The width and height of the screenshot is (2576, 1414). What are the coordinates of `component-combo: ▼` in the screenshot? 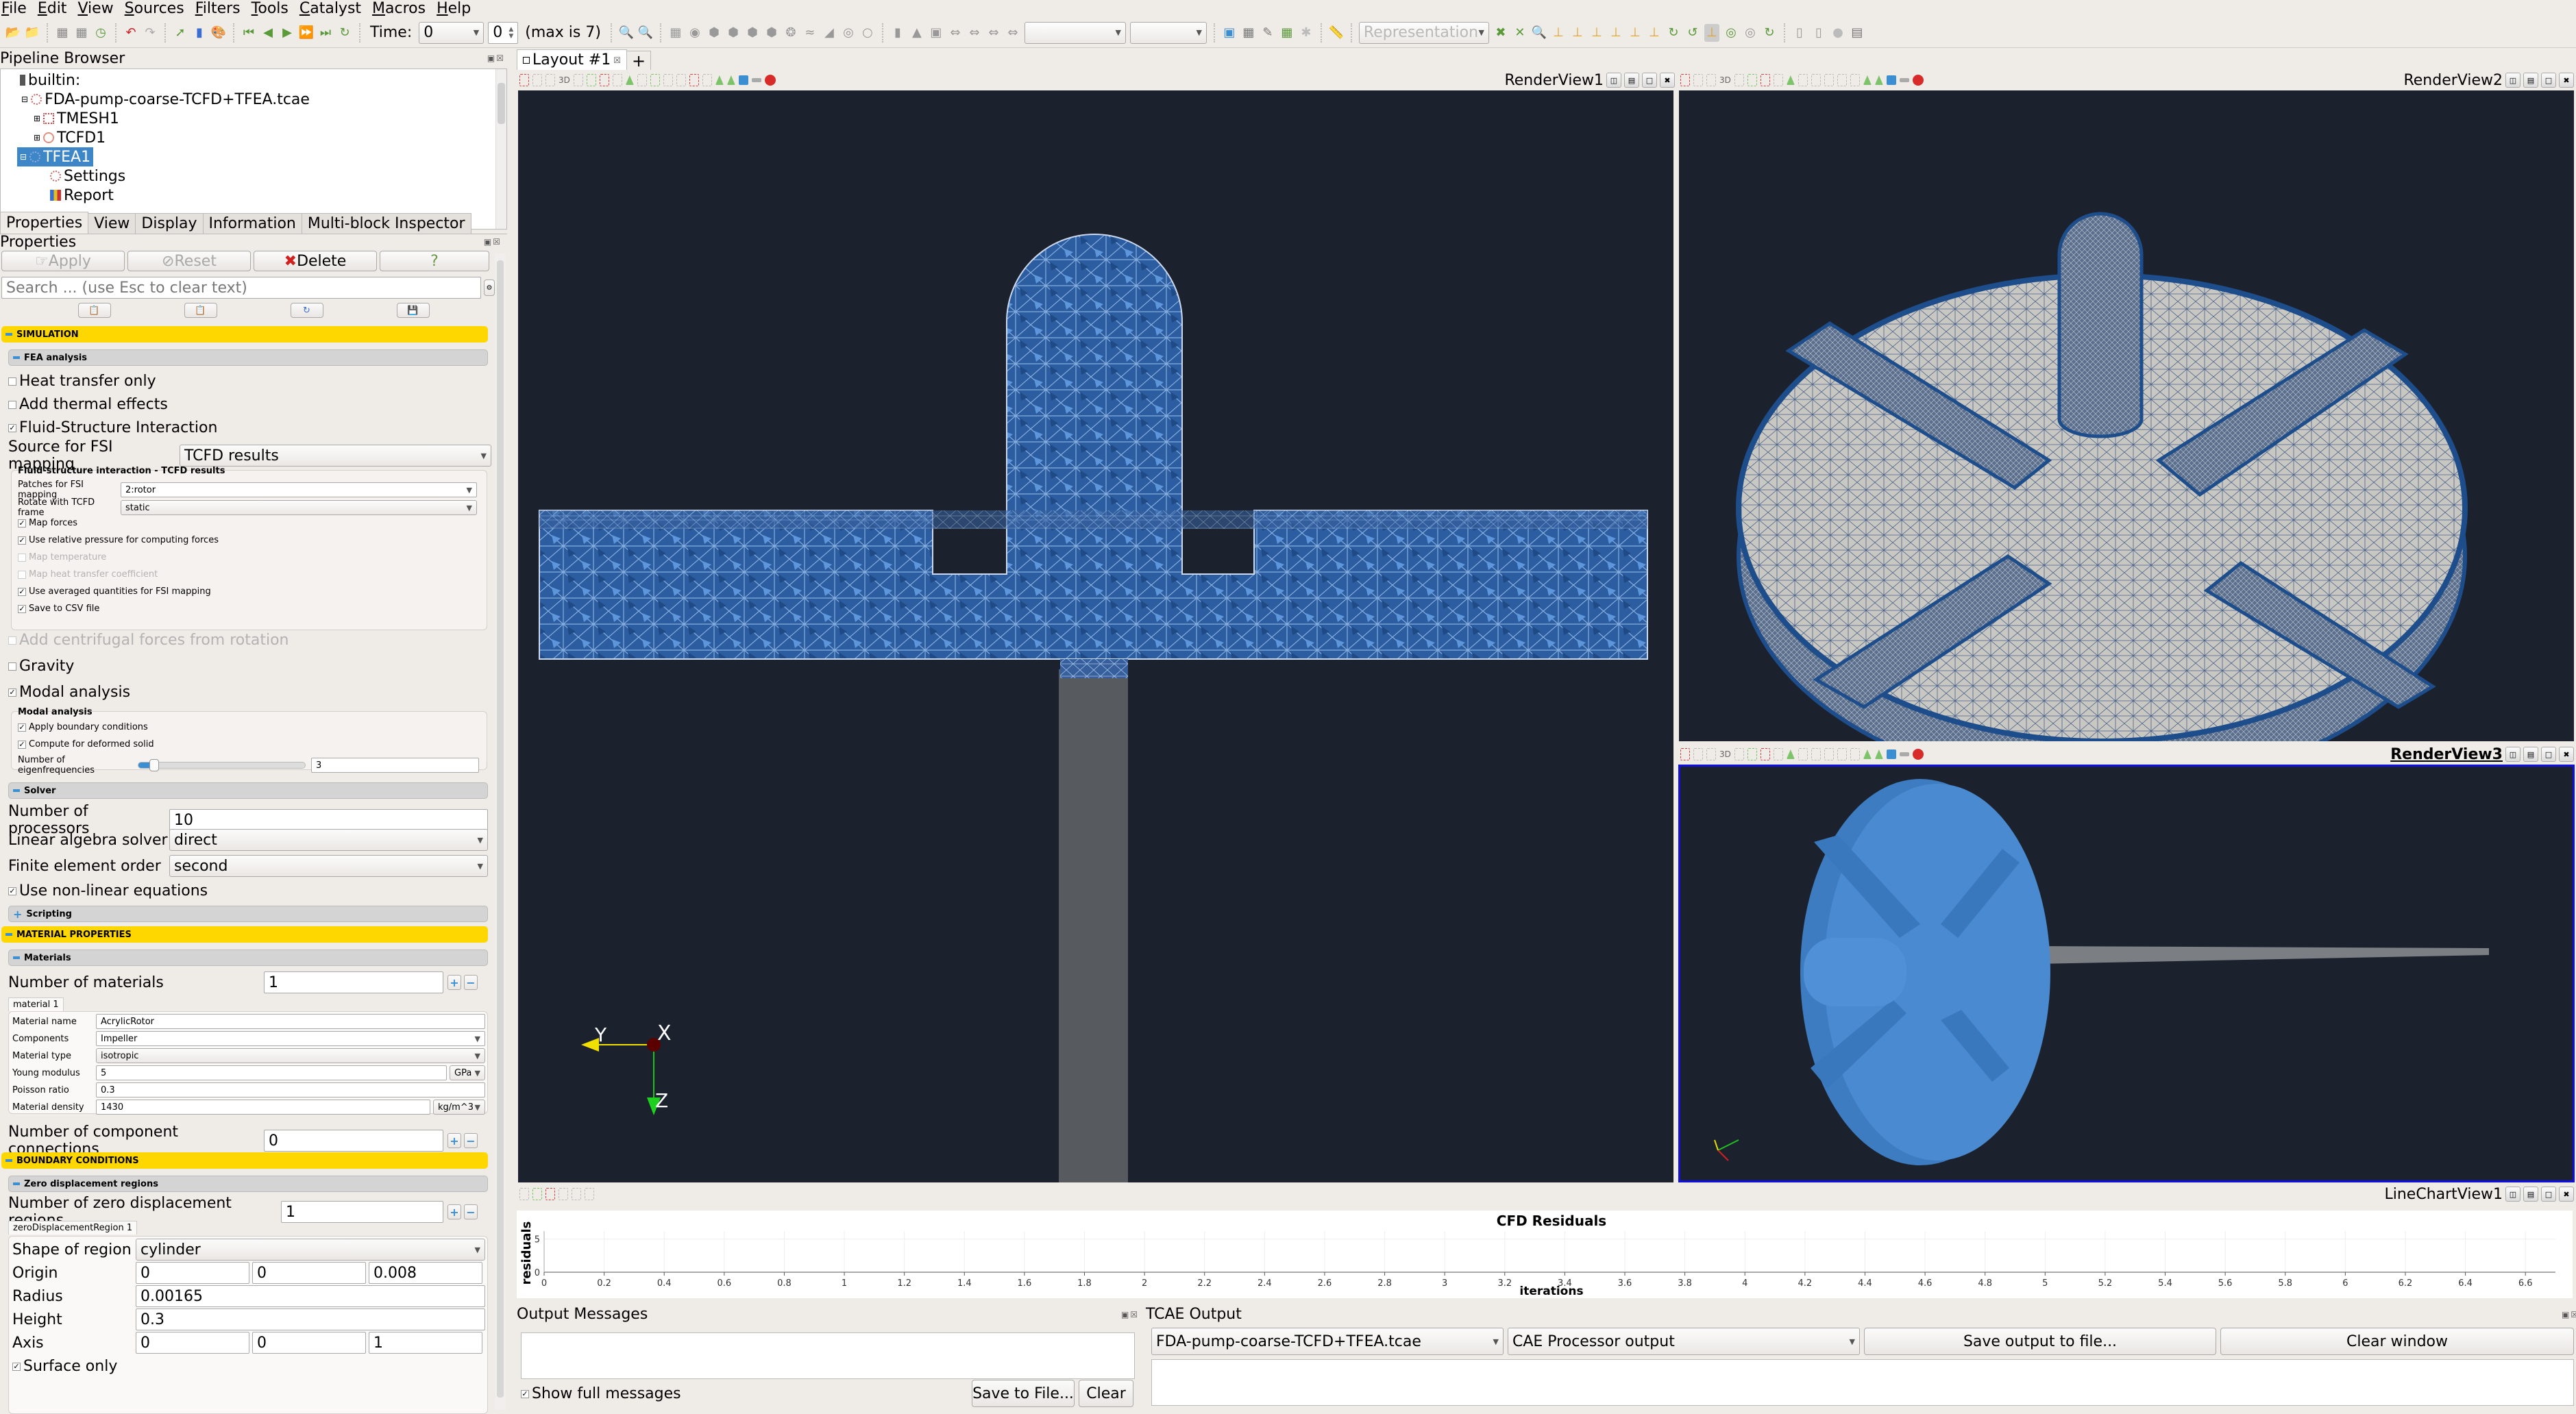 It's located at (1168, 32).